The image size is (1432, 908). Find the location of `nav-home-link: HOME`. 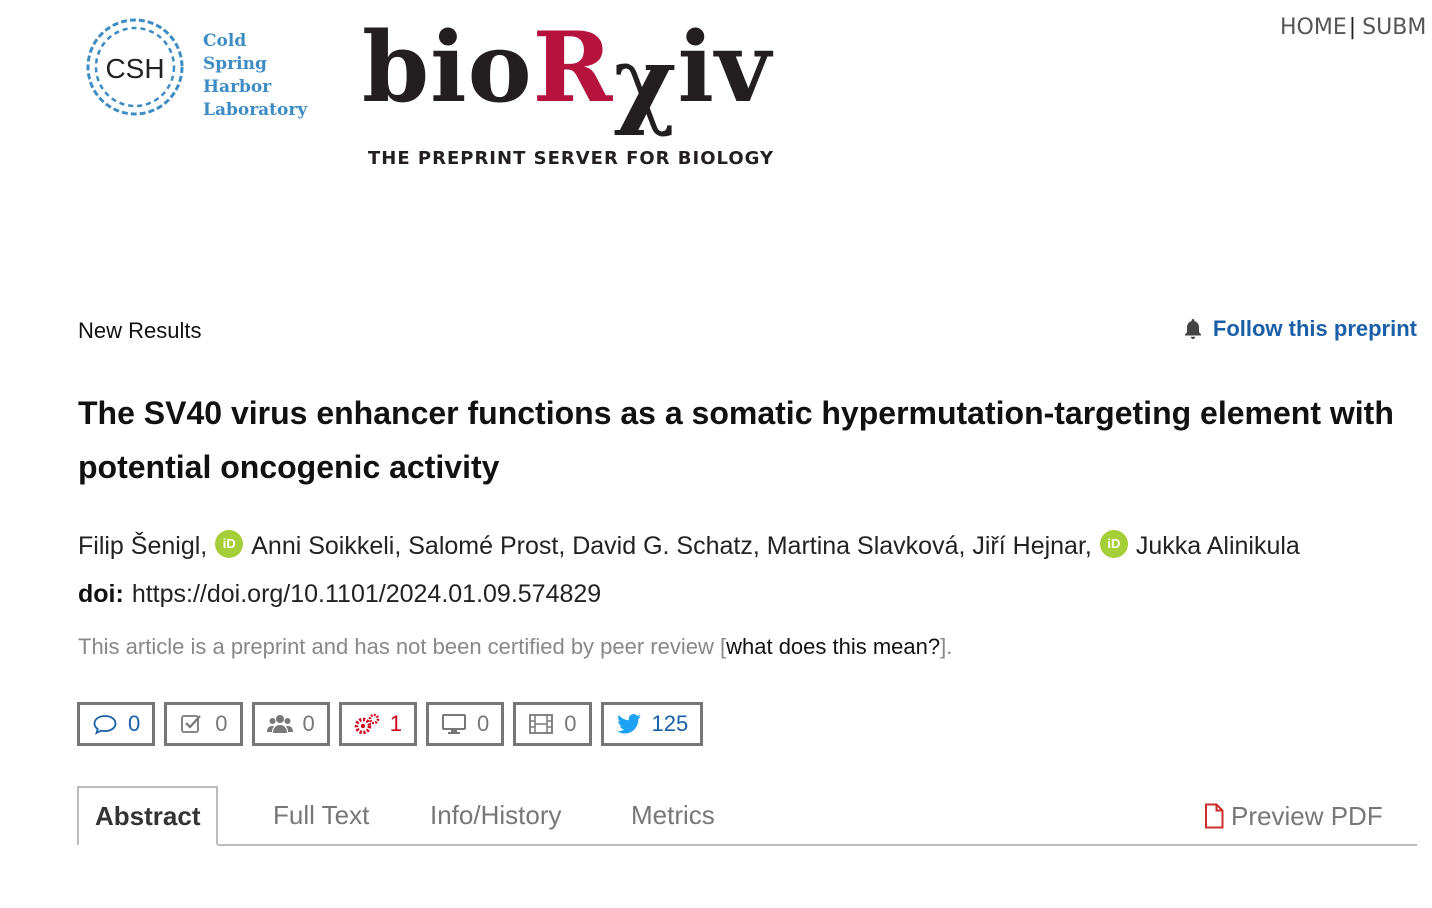

nav-home-link: HOME is located at coordinates (1313, 27).